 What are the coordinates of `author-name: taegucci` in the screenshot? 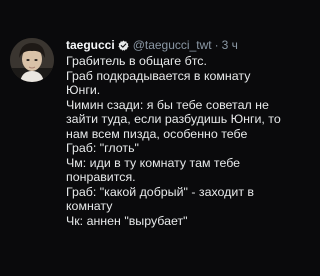 It's located at (90, 45).